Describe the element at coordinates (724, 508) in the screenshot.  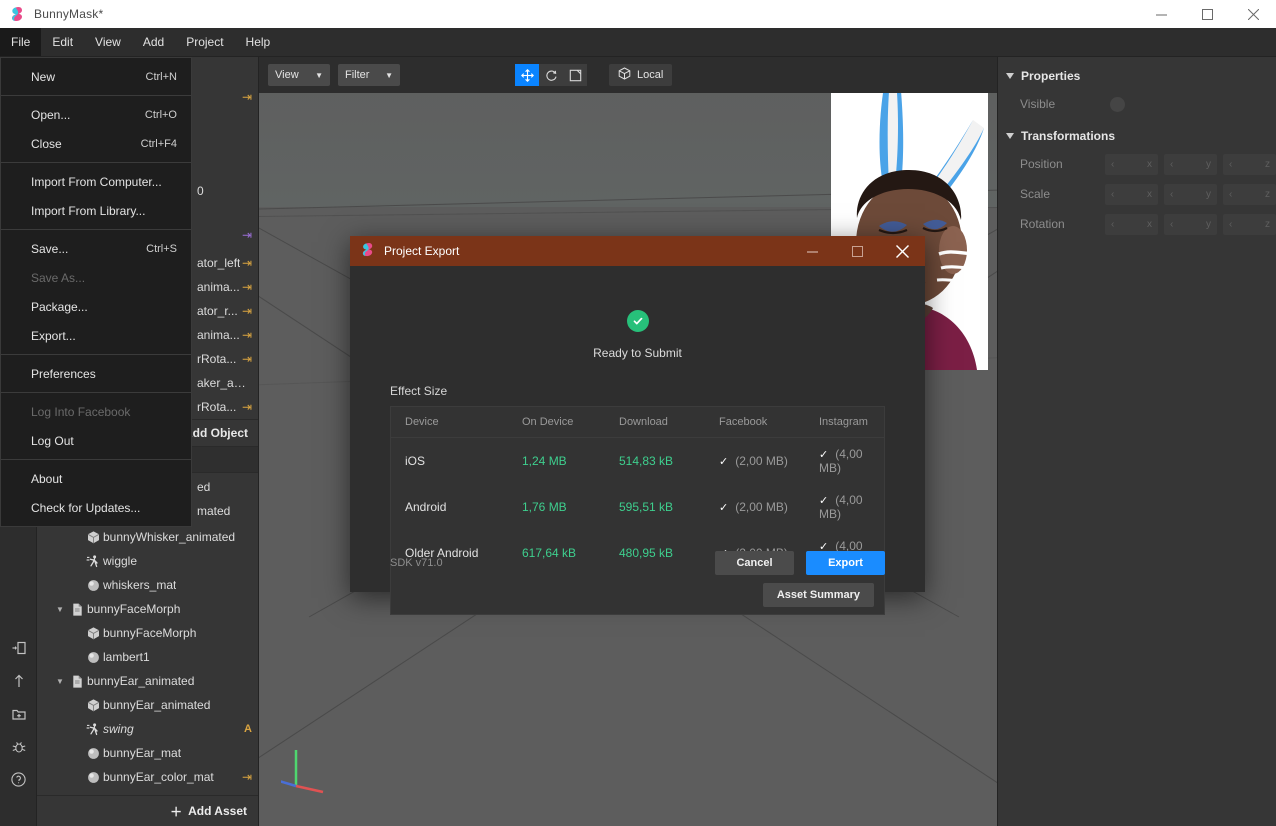
I see `check-icon: ✓` at that location.